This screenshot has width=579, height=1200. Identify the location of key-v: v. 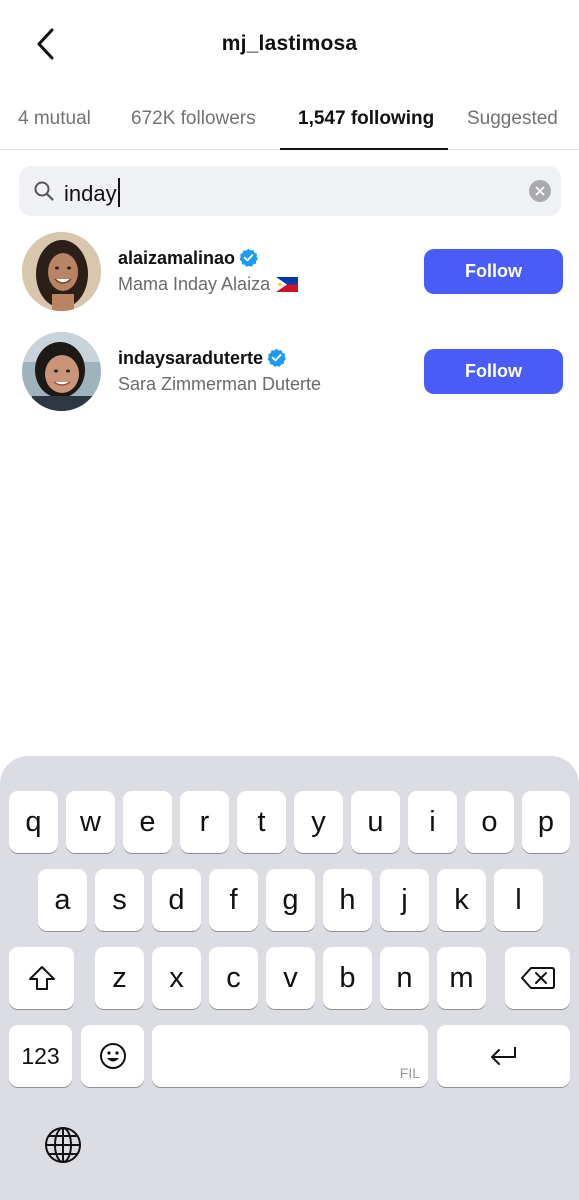
(290, 978).